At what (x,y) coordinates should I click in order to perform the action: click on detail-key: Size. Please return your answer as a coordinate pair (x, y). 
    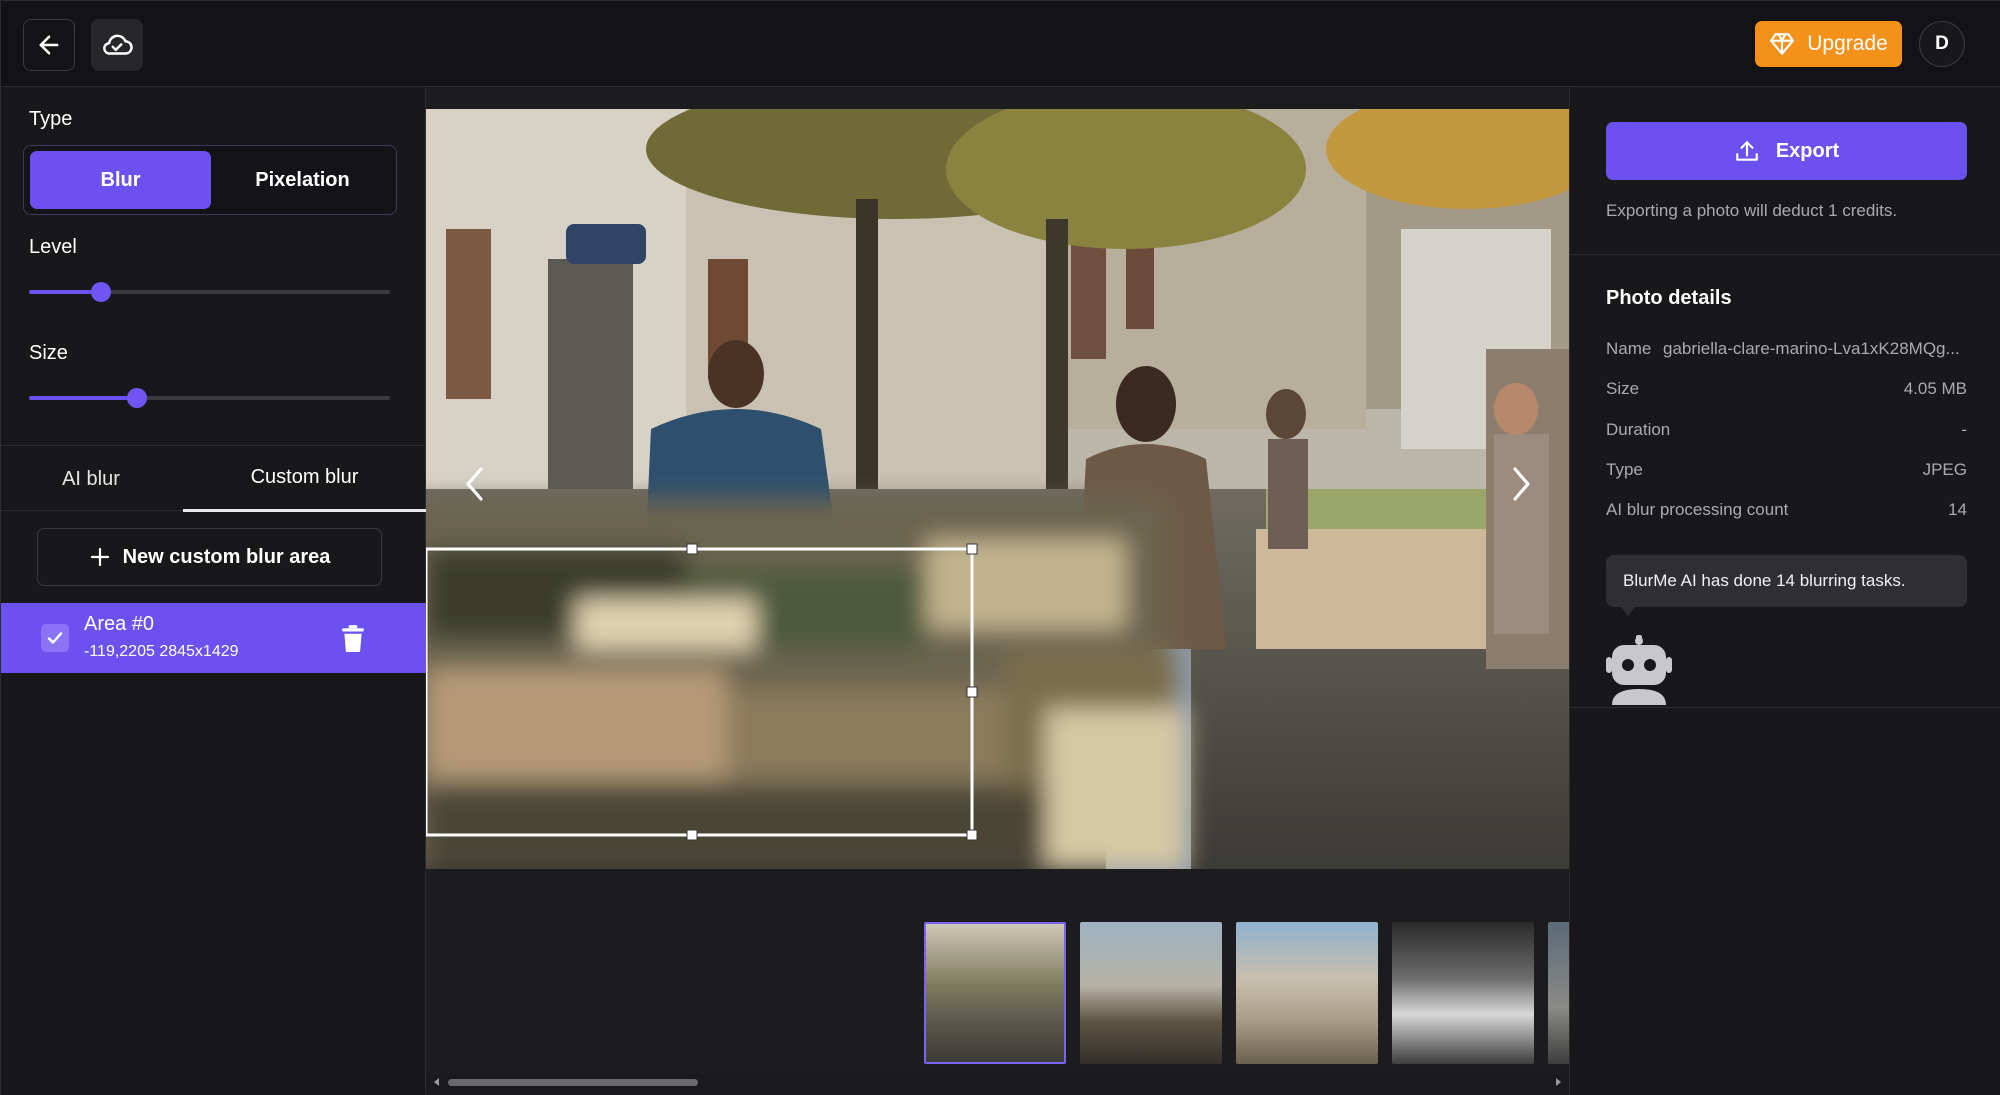
    Looking at the image, I should click on (1623, 388).